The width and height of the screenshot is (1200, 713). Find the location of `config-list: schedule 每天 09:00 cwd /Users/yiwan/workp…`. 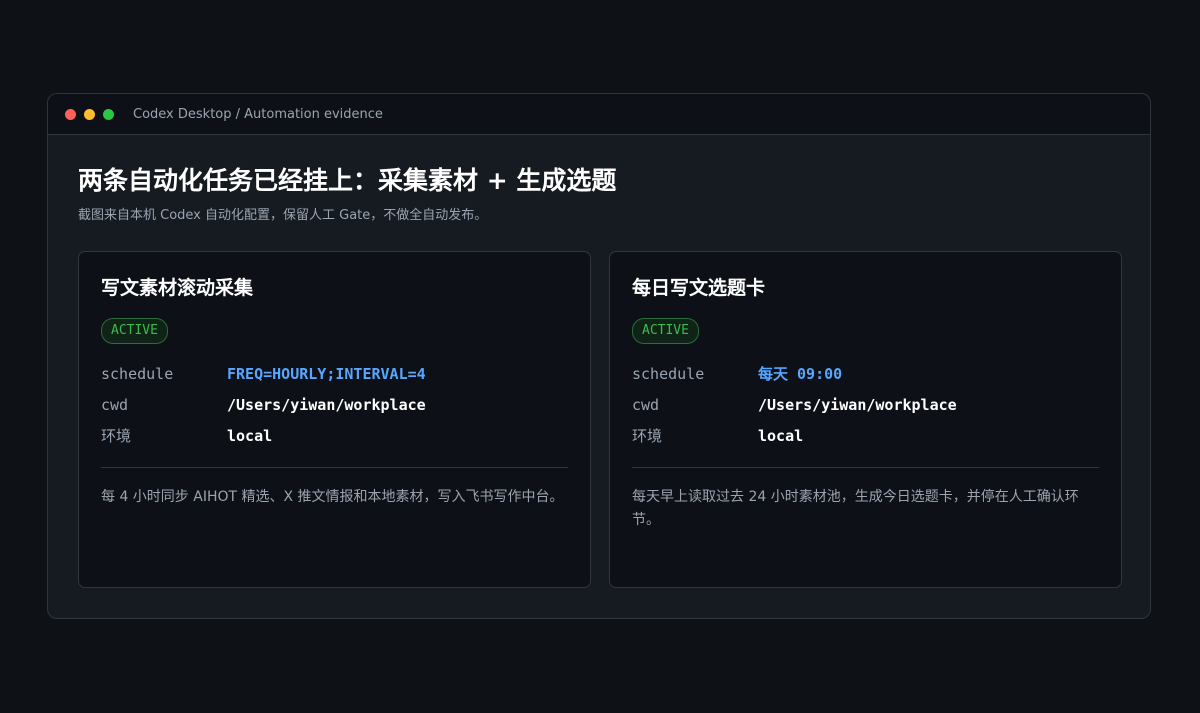

config-list: schedule 每天 09:00 cwd /Users/yiwan/workp… is located at coordinates (865, 404).